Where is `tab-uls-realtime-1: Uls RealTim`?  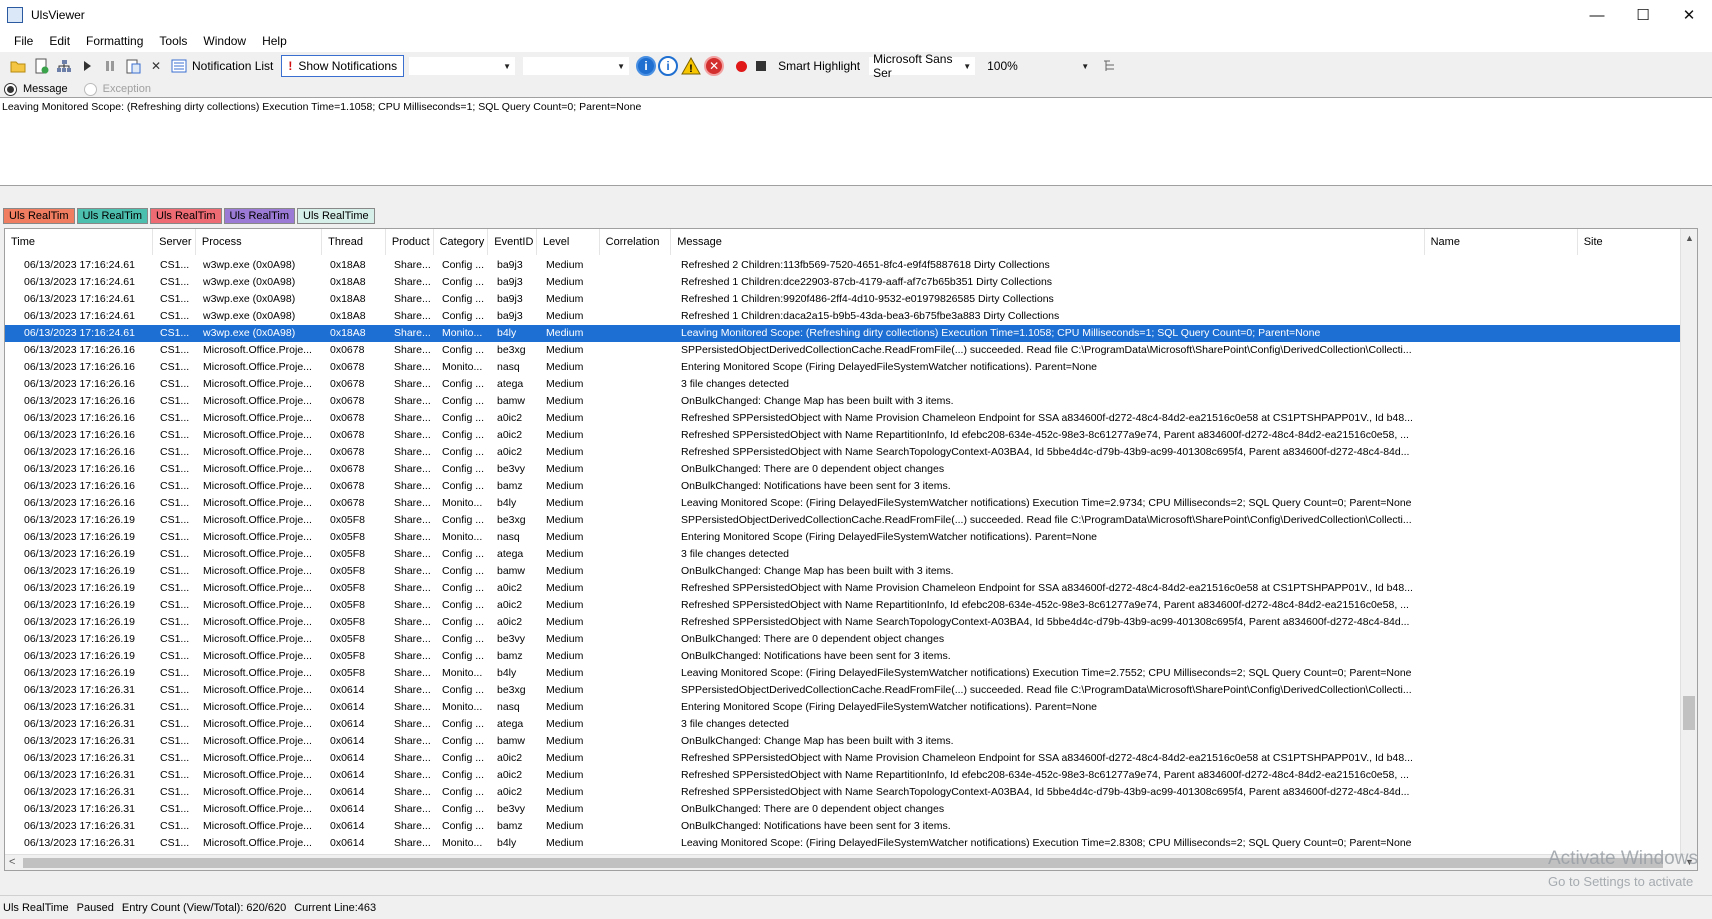
tab-uls-realtime-1: Uls RealTim is located at coordinates (39, 216).